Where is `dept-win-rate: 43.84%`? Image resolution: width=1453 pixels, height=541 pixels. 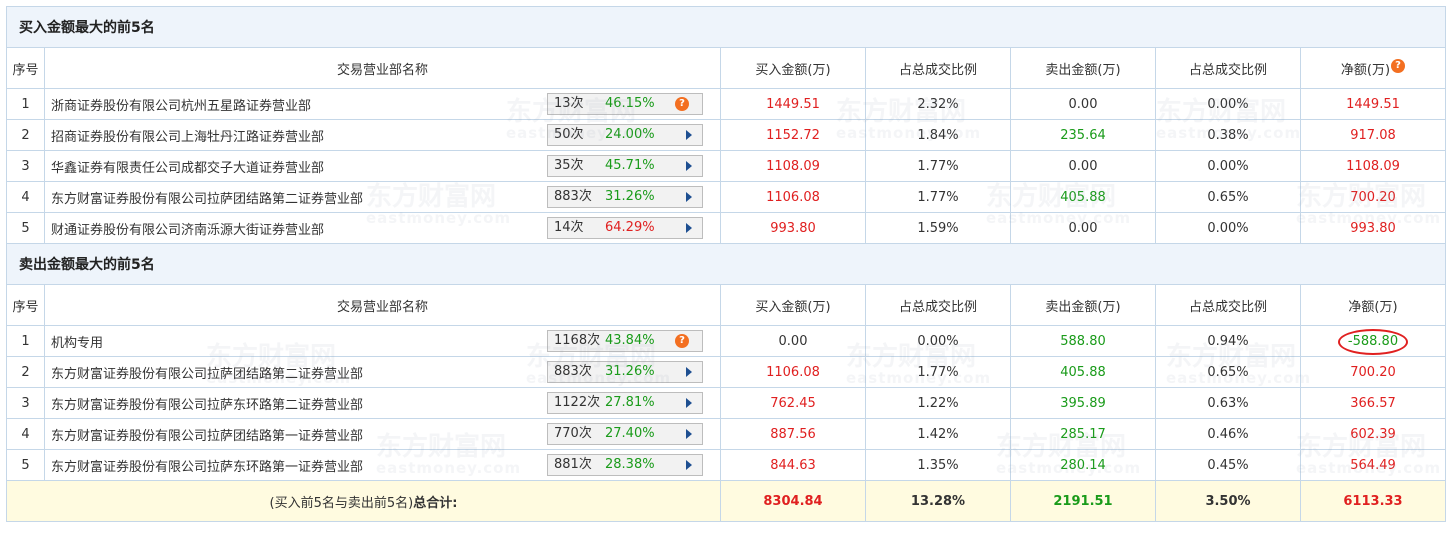 dept-win-rate: 43.84% is located at coordinates (630, 340).